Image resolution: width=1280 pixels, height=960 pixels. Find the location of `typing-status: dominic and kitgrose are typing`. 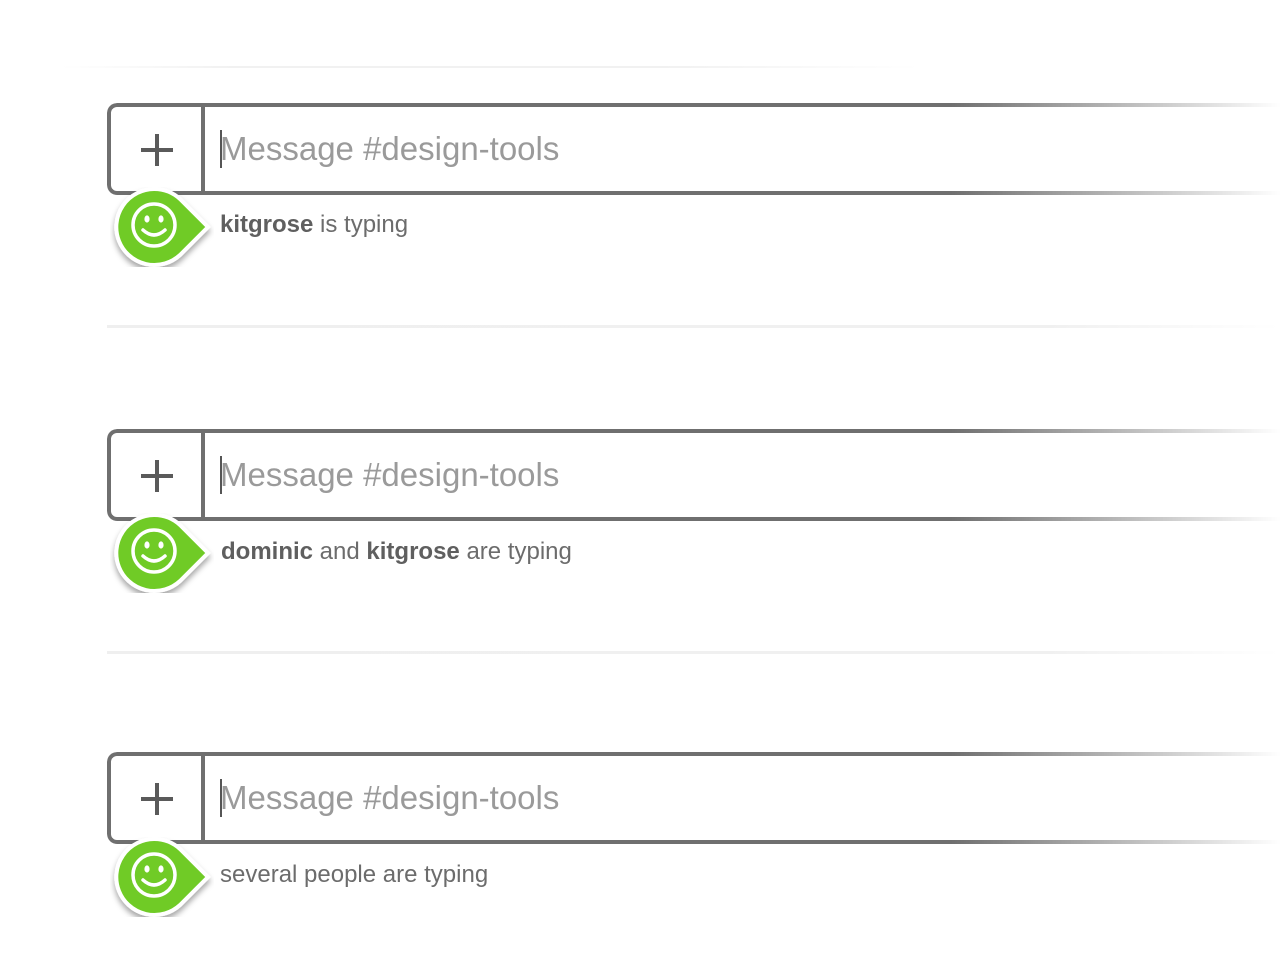

typing-status: dominic and kitgrose are typing is located at coordinates (396, 552).